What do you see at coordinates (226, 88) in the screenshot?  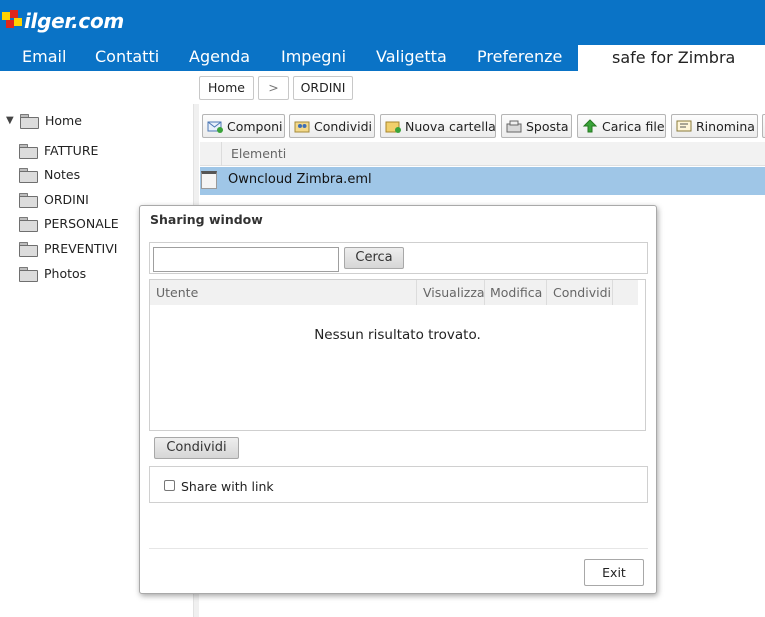 I see `breadcrumb-home: Home` at bounding box center [226, 88].